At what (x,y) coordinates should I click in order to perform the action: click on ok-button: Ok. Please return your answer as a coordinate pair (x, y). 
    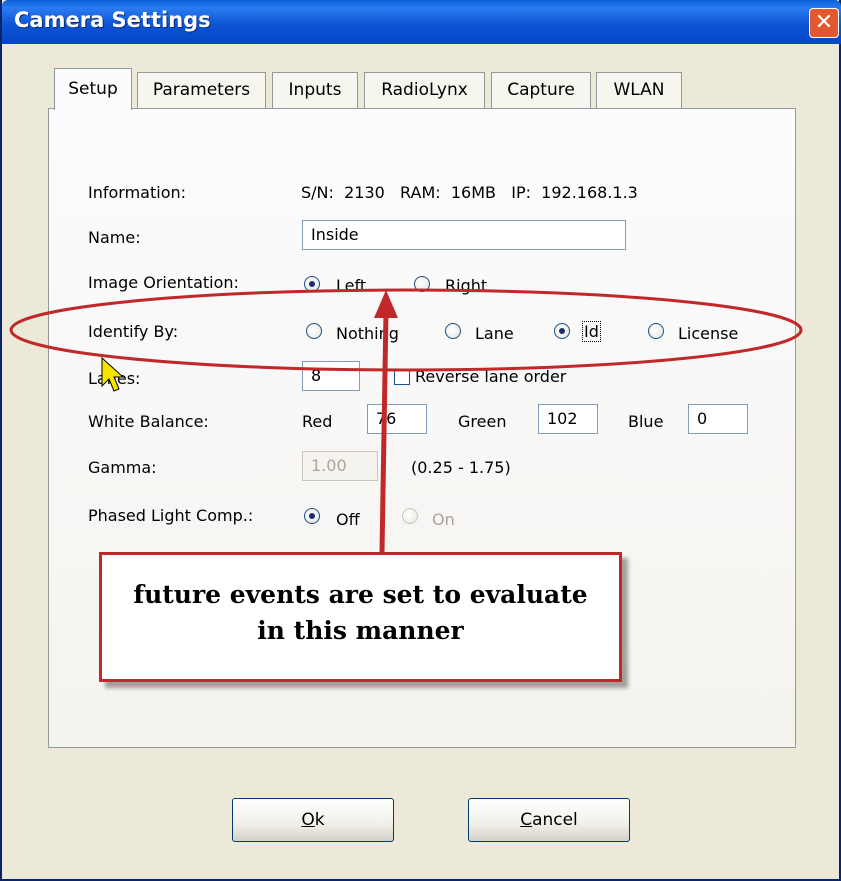
    Looking at the image, I should click on (313, 820).